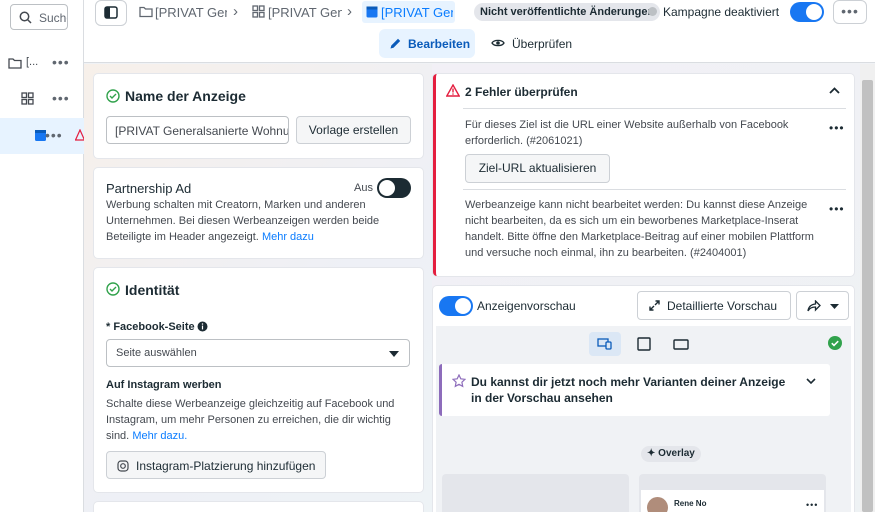  What do you see at coordinates (372, 12) in the screenshot?
I see `ad-icon` at bounding box center [372, 12].